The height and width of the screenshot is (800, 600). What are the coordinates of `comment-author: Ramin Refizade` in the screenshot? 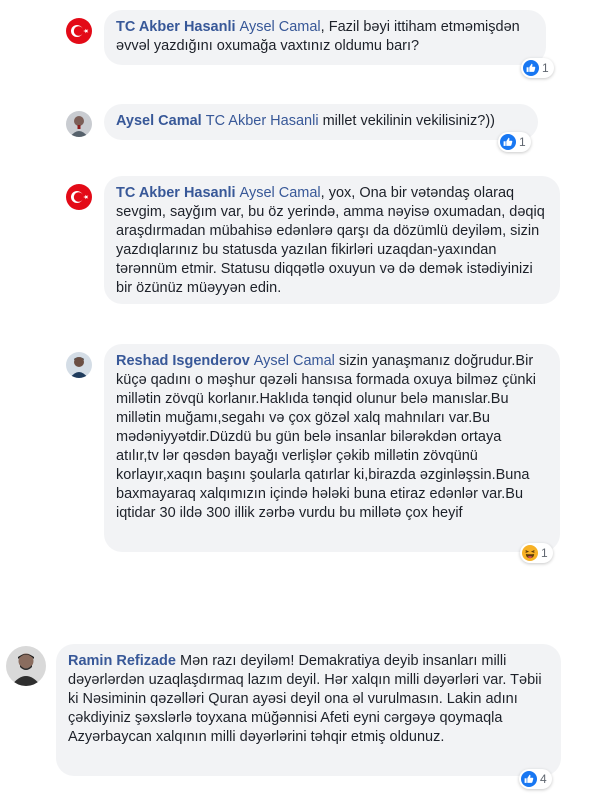 It's located at (122, 661).